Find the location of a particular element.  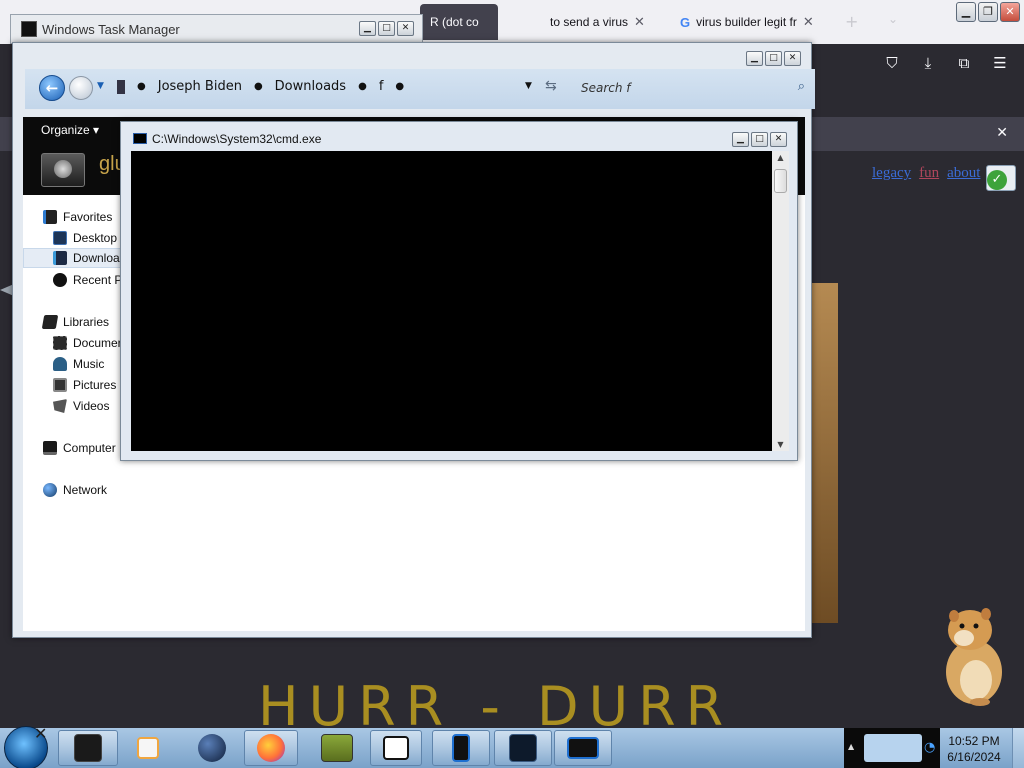

vertical-scrollbar: ▲ ▼ is located at coordinates (780, 301).